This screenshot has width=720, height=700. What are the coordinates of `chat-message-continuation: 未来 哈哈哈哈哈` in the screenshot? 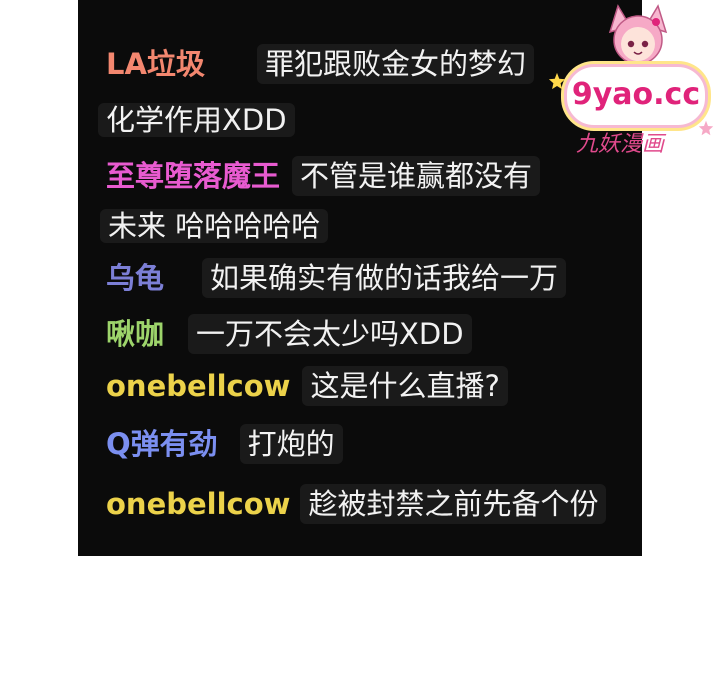 It's located at (214, 226).